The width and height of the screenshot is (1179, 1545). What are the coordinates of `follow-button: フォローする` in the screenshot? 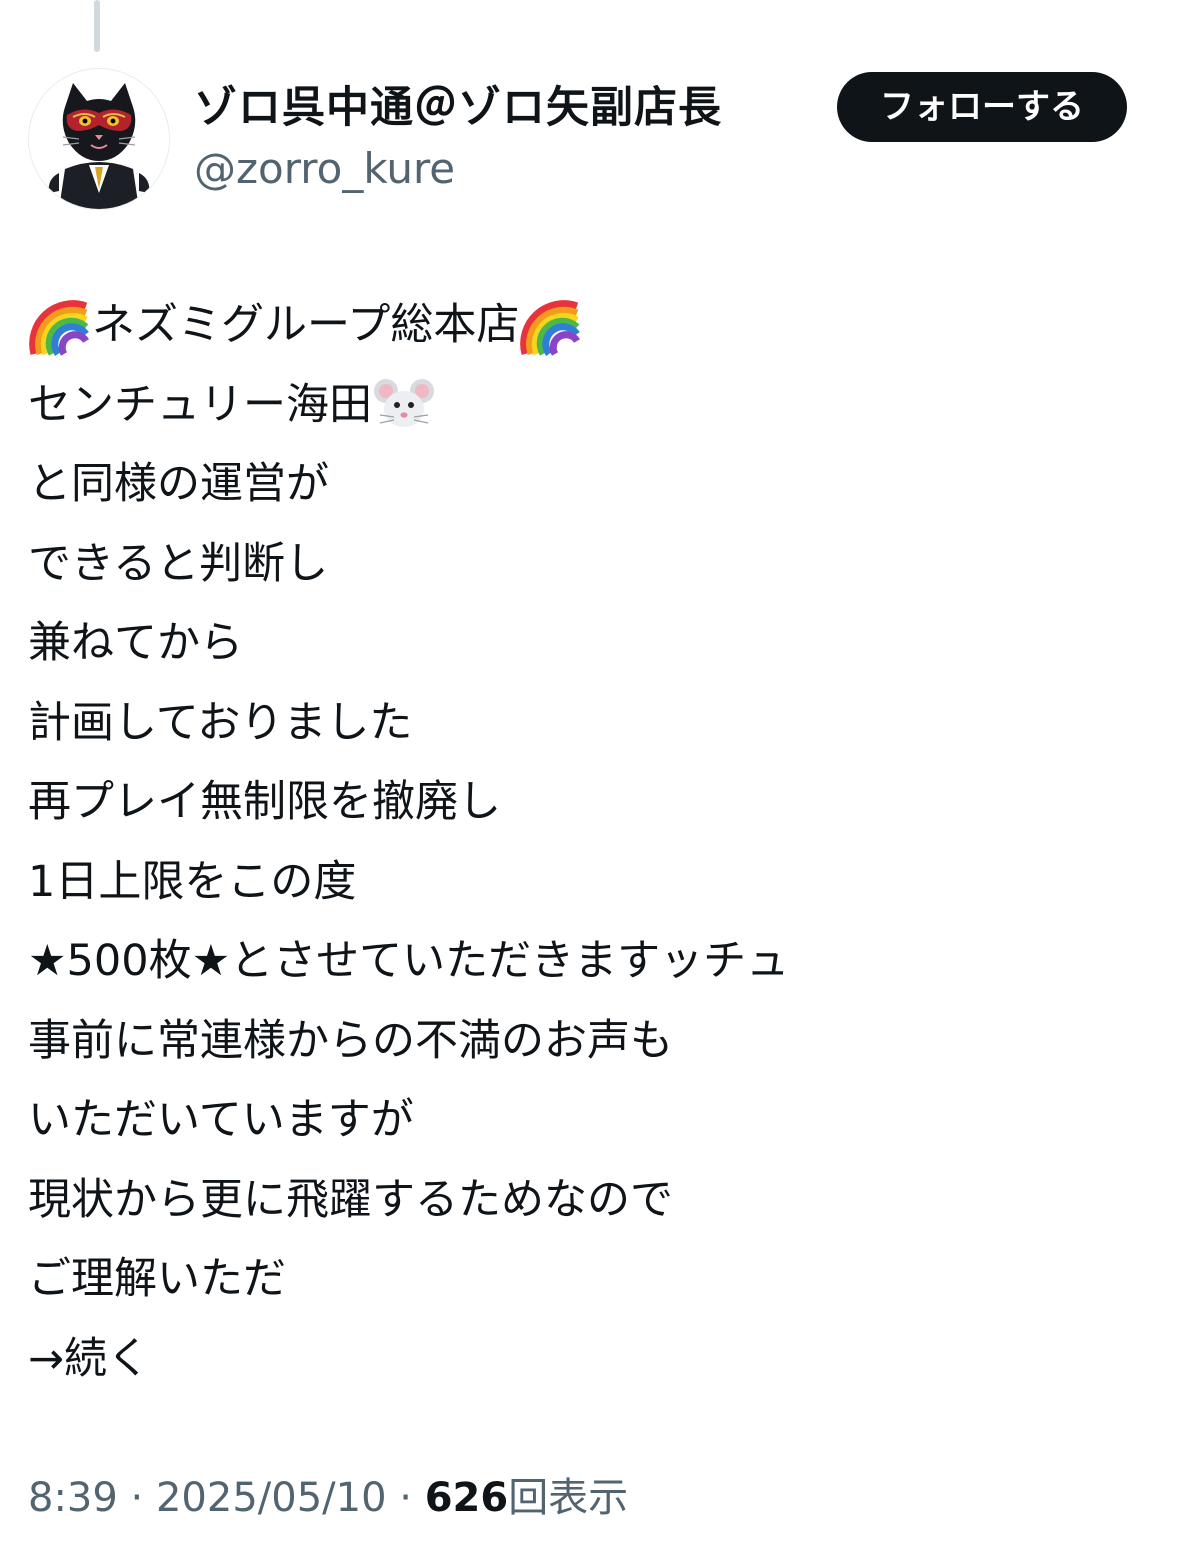 It's located at (982, 107).